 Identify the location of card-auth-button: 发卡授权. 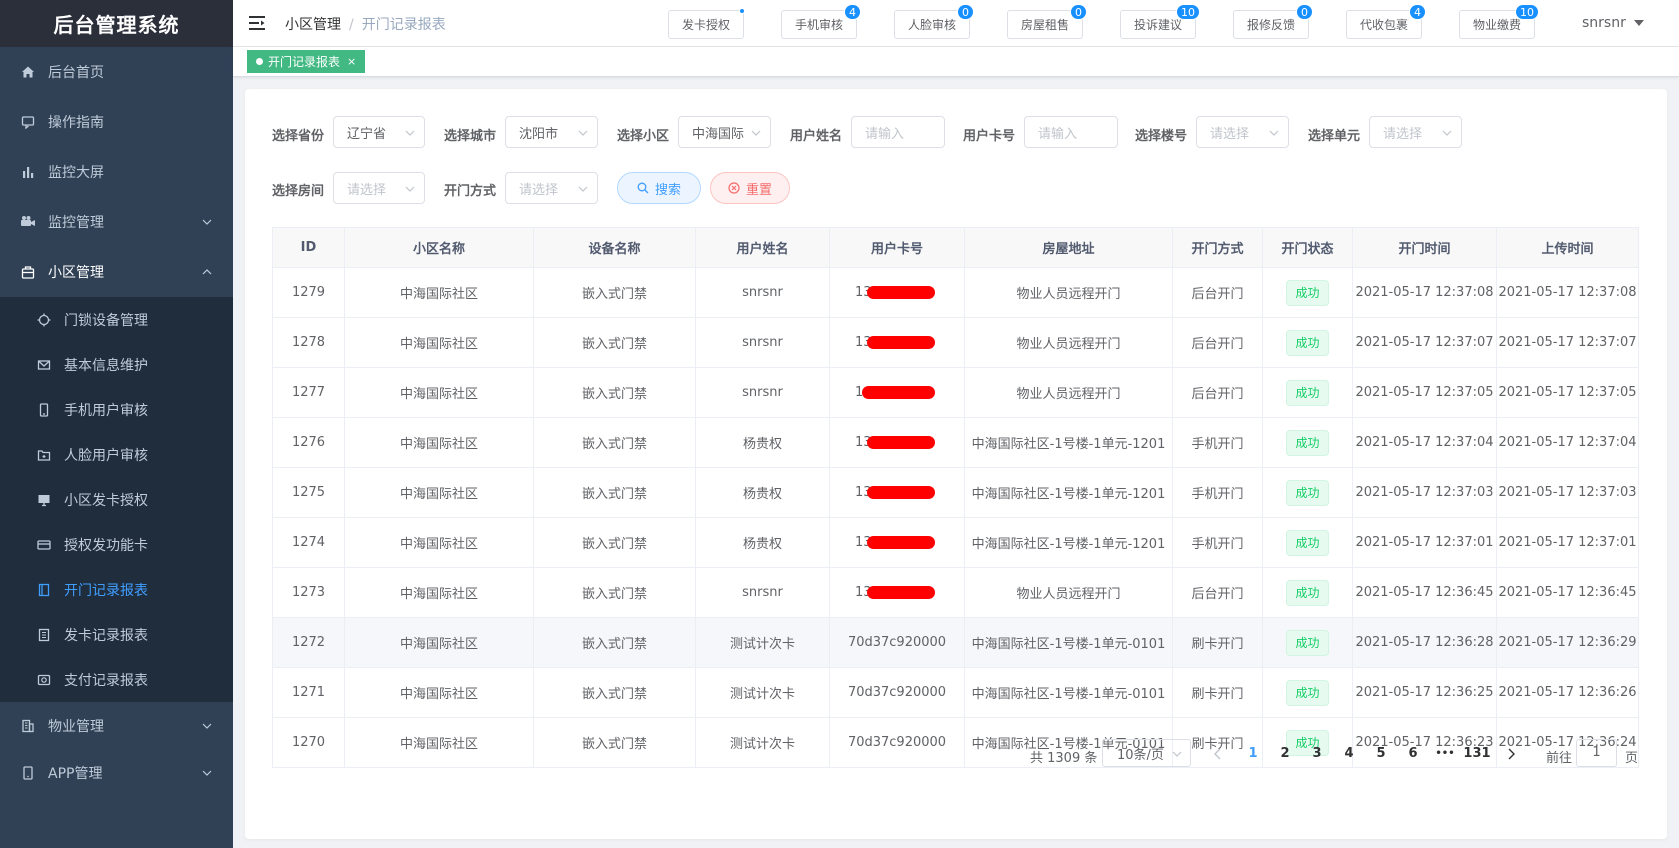
(706, 23).